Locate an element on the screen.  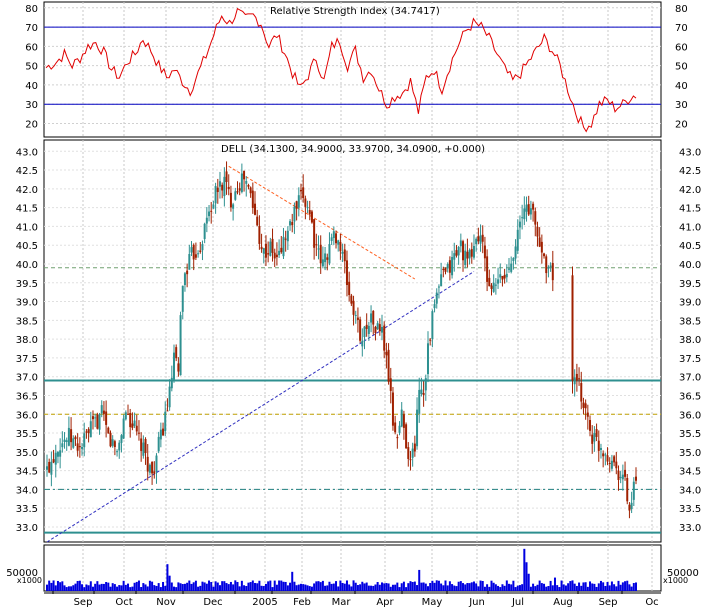
x-axis-month-label: Dec is located at coordinates (212, 602).